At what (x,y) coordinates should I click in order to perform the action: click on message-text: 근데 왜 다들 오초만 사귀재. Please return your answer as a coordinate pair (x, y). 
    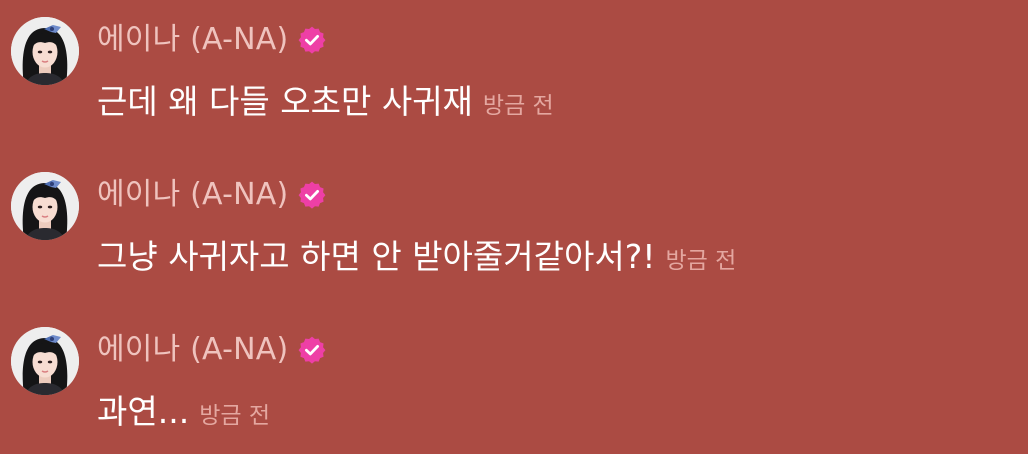
    Looking at the image, I should click on (285, 101).